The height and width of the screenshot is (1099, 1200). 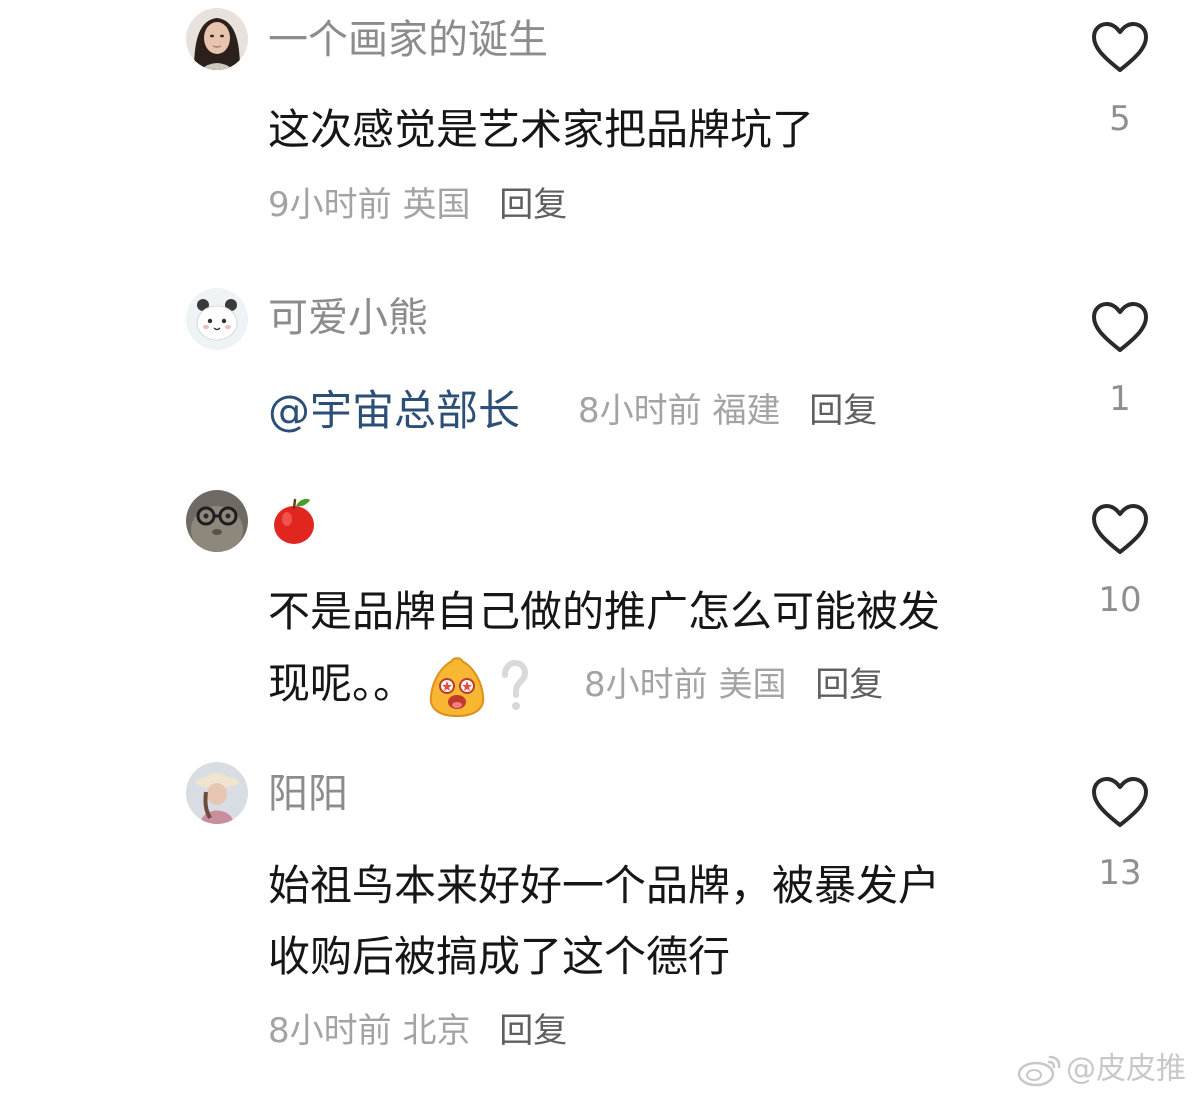 I want to click on comment-text-continued: 现呢。。, so click(x=398, y=683).